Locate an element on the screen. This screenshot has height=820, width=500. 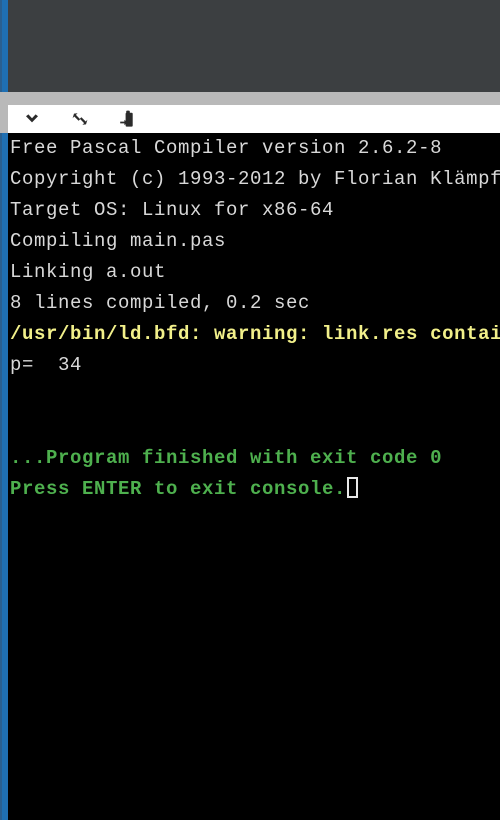
terminal-cursor is located at coordinates (353, 487).